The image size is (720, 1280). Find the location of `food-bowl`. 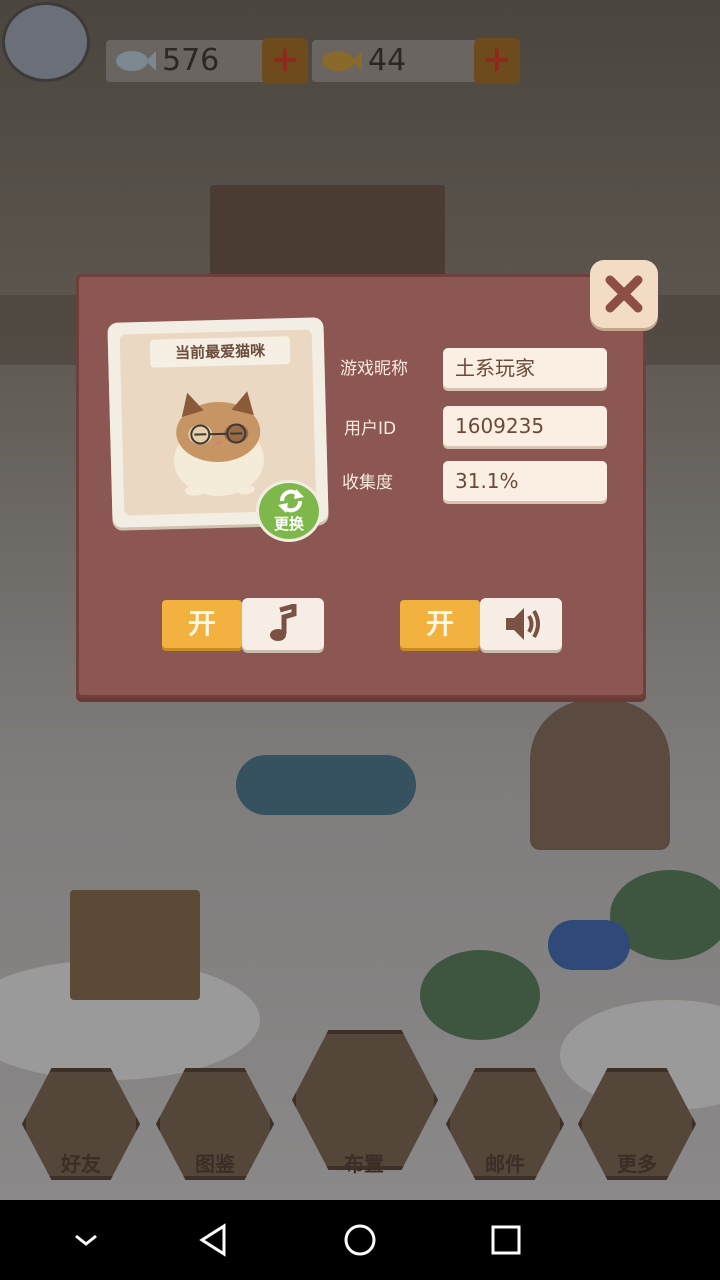

food-bowl is located at coordinates (589, 945).